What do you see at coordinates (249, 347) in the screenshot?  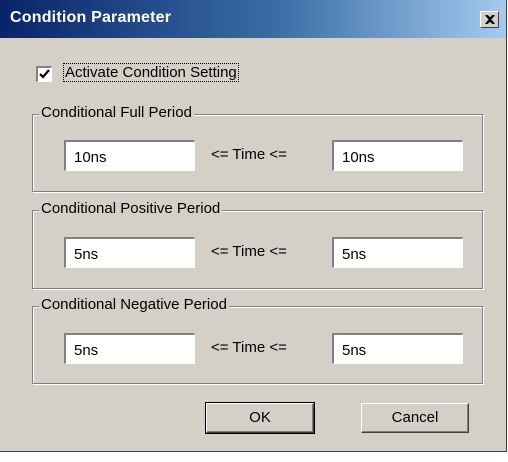 I see `negative-period-relation: <= Time <=` at bounding box center [249, 347].